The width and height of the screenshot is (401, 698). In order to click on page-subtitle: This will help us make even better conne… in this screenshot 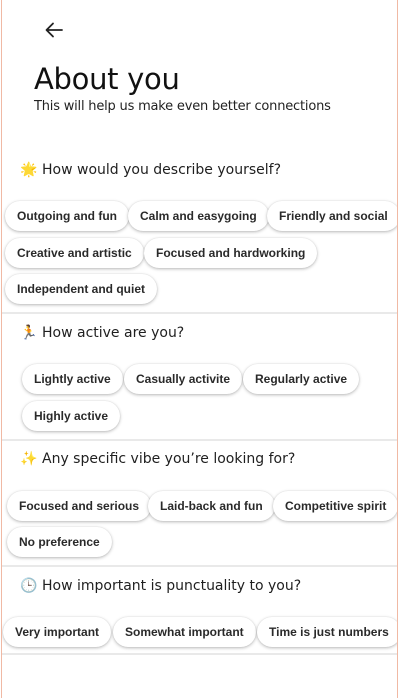, I will do `click(182, 106)`.